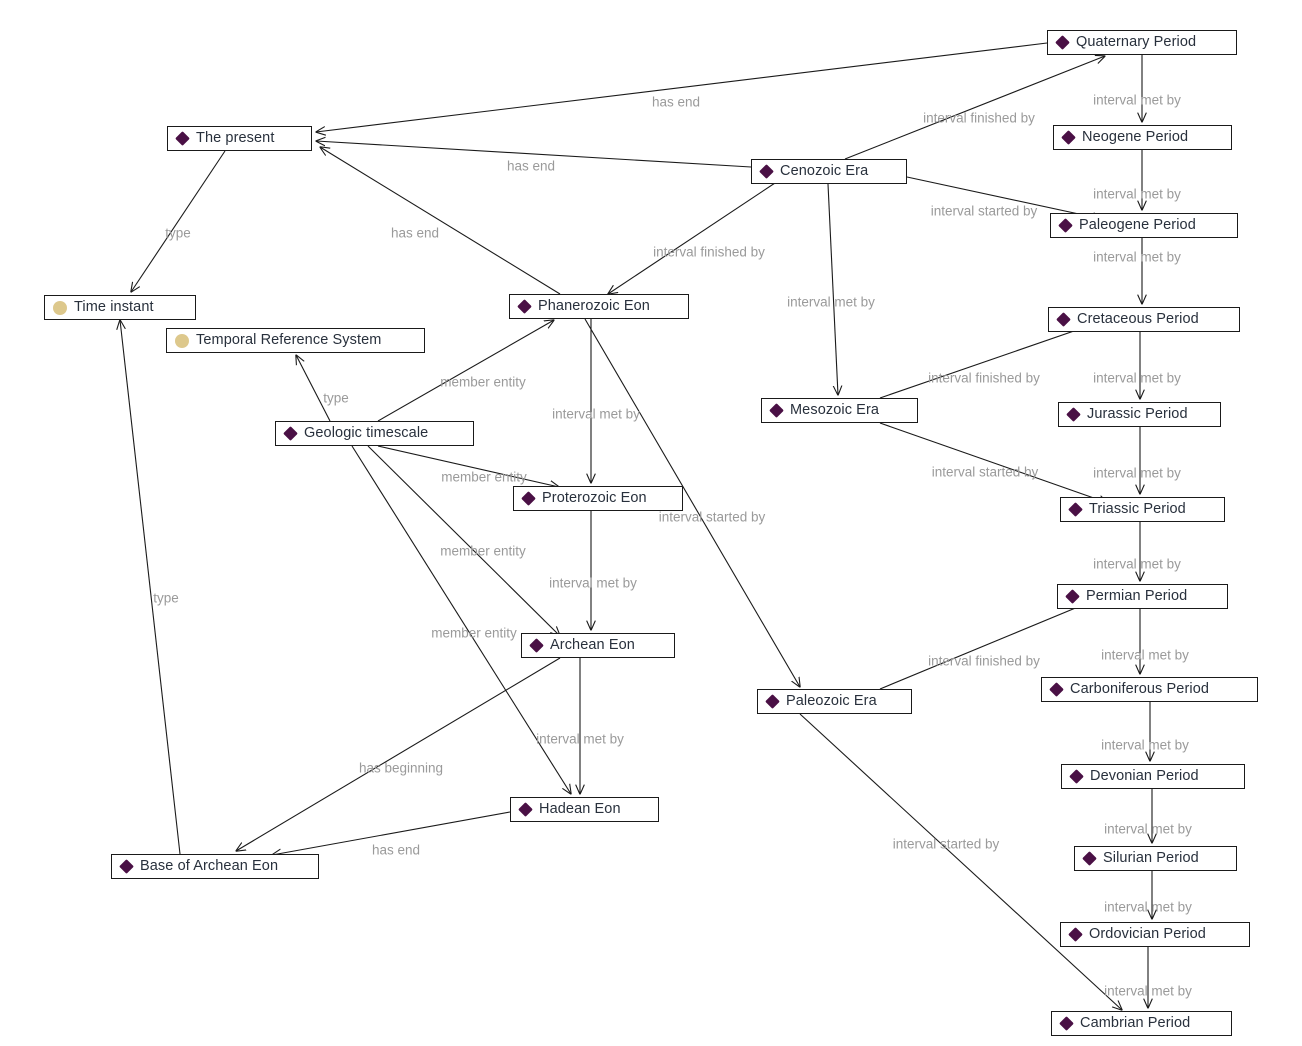  What do you see at coordinates (398, 754) in the screenshot?
I see `edge-archean-to-base-archean` at bounding box center [398, 754].